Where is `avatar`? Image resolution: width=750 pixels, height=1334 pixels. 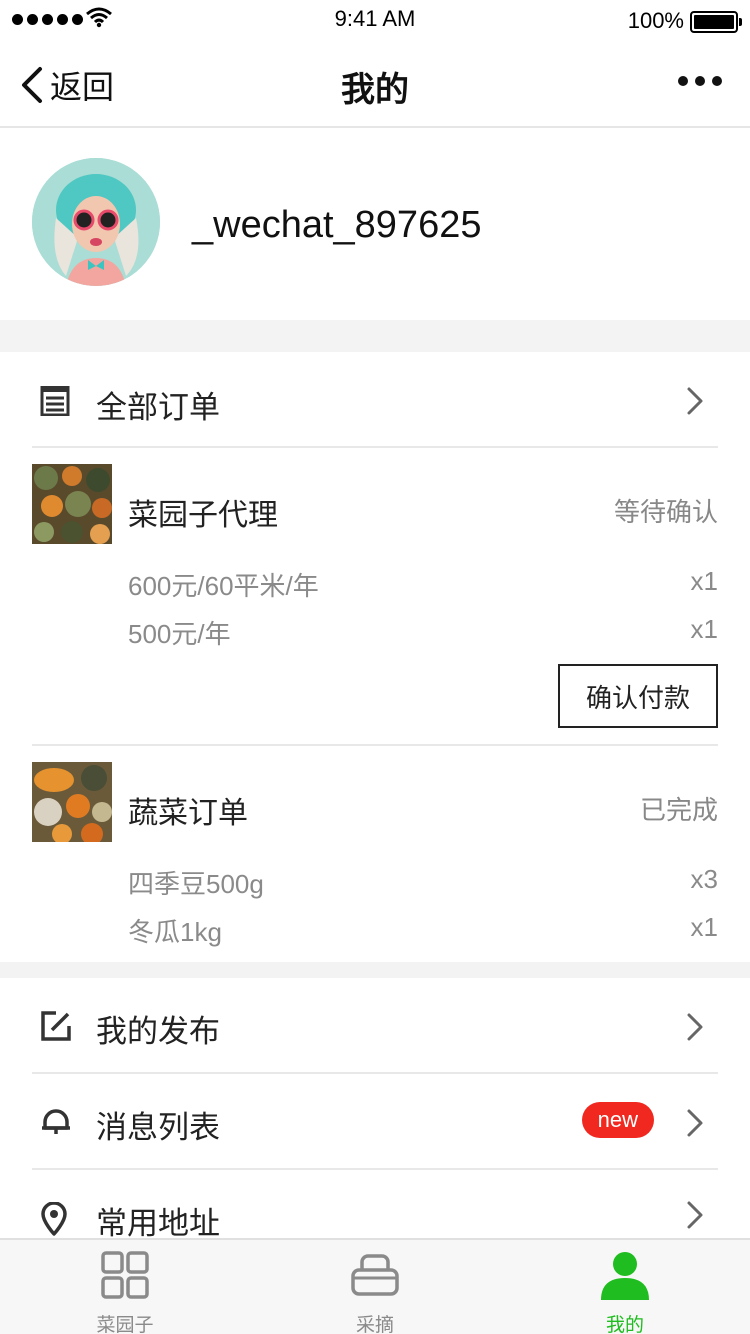 avatar is located at coordinates (96, 222).